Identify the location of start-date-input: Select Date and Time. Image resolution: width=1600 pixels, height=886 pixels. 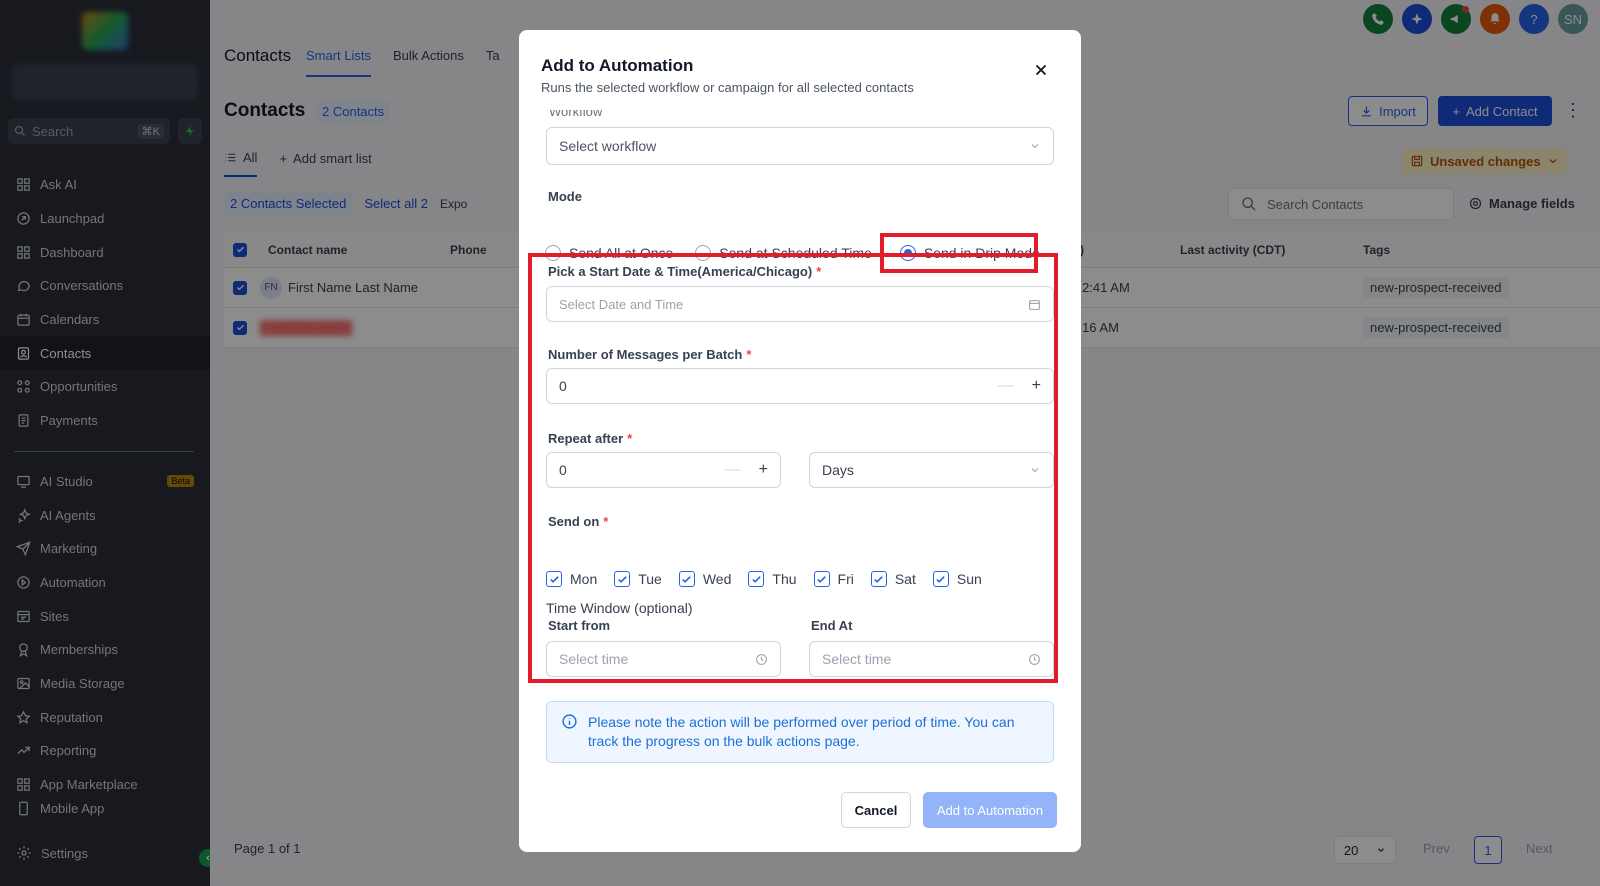
(800, 304).